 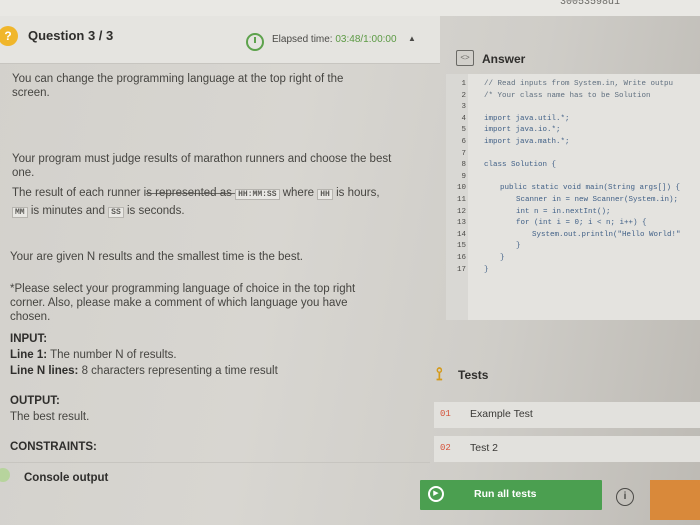 I want to click on input-label: INPUT:, so click(x=29, y=339).